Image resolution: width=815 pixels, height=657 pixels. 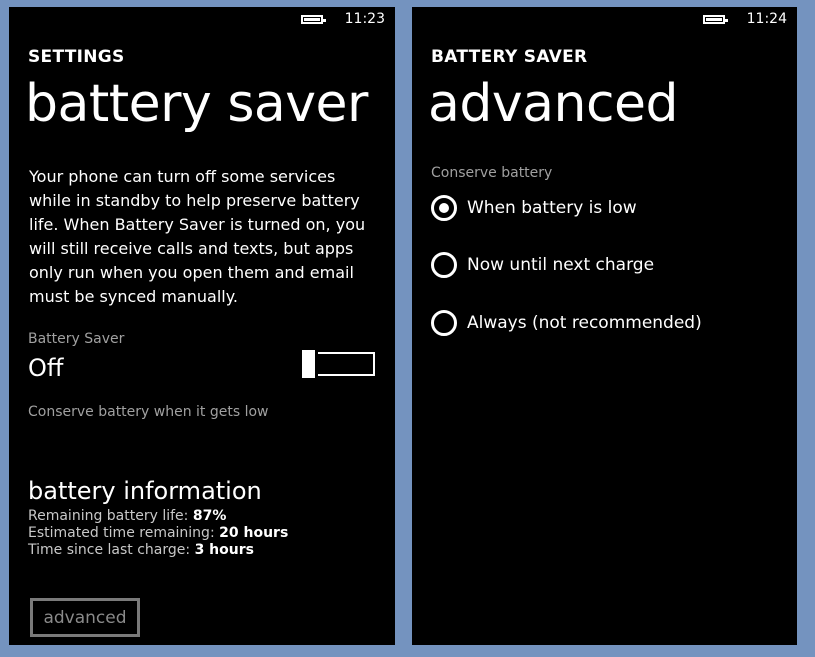 I want to click on option-label: Now until next charge, so click(x=561, y=265).